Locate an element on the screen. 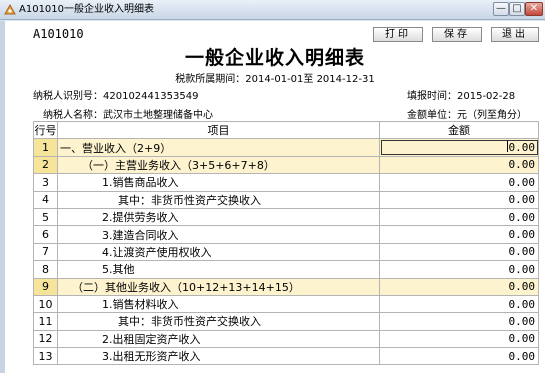  row-item: 2.出租固定资产收入 is located at coordinates (218, 339).